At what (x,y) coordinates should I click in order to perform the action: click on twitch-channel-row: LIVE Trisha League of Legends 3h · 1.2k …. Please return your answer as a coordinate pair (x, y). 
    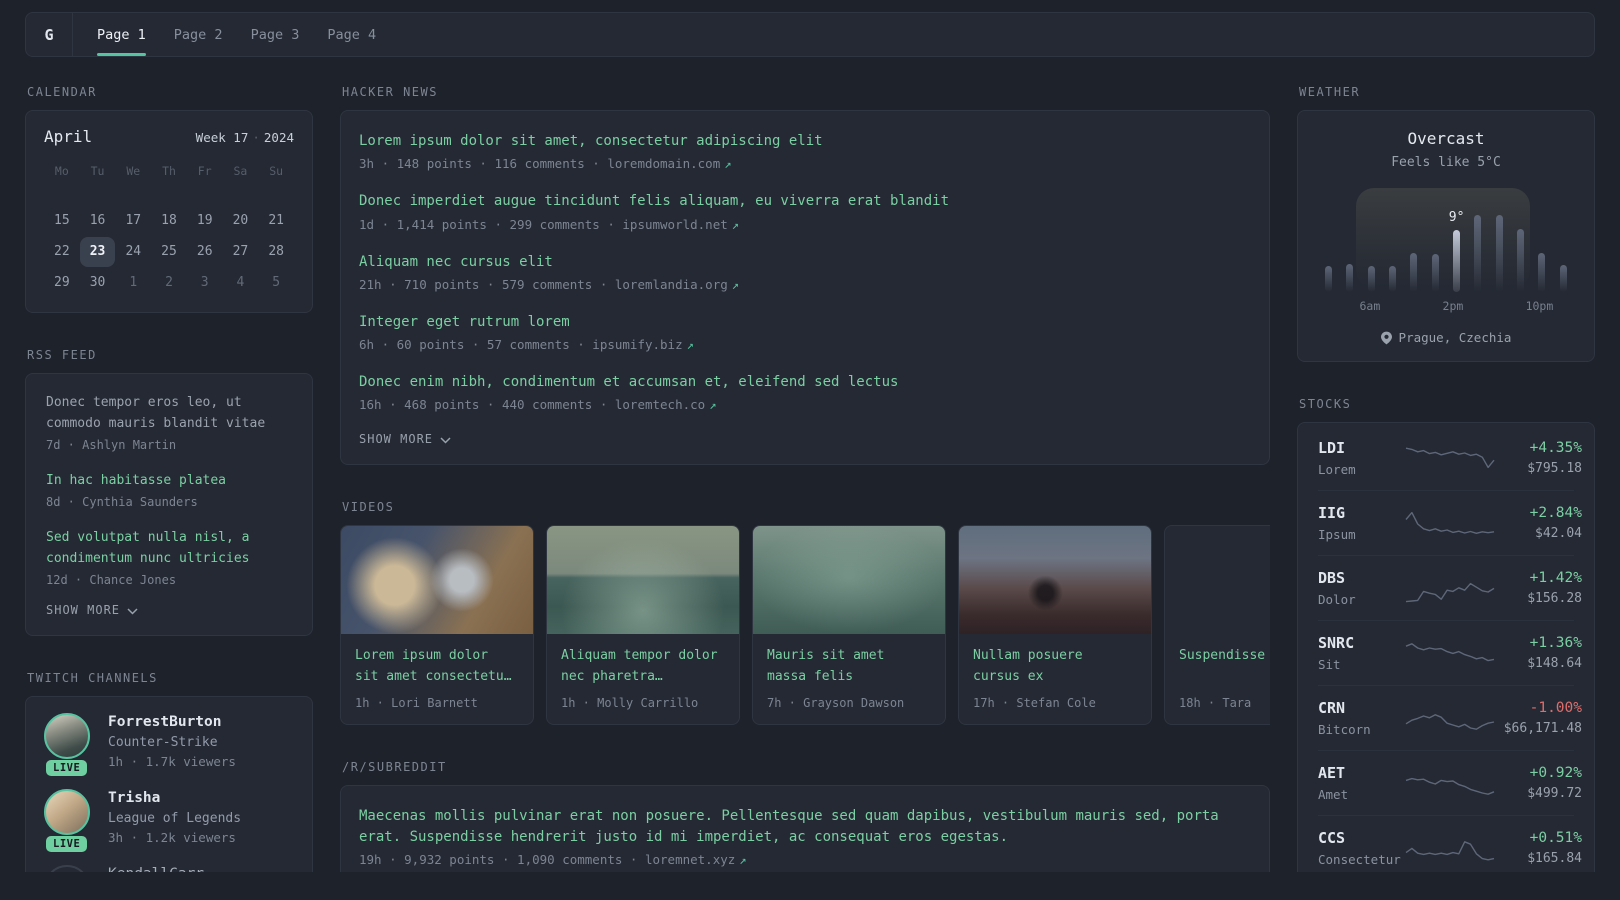
    Looking at the image, I should click on (169, 821).